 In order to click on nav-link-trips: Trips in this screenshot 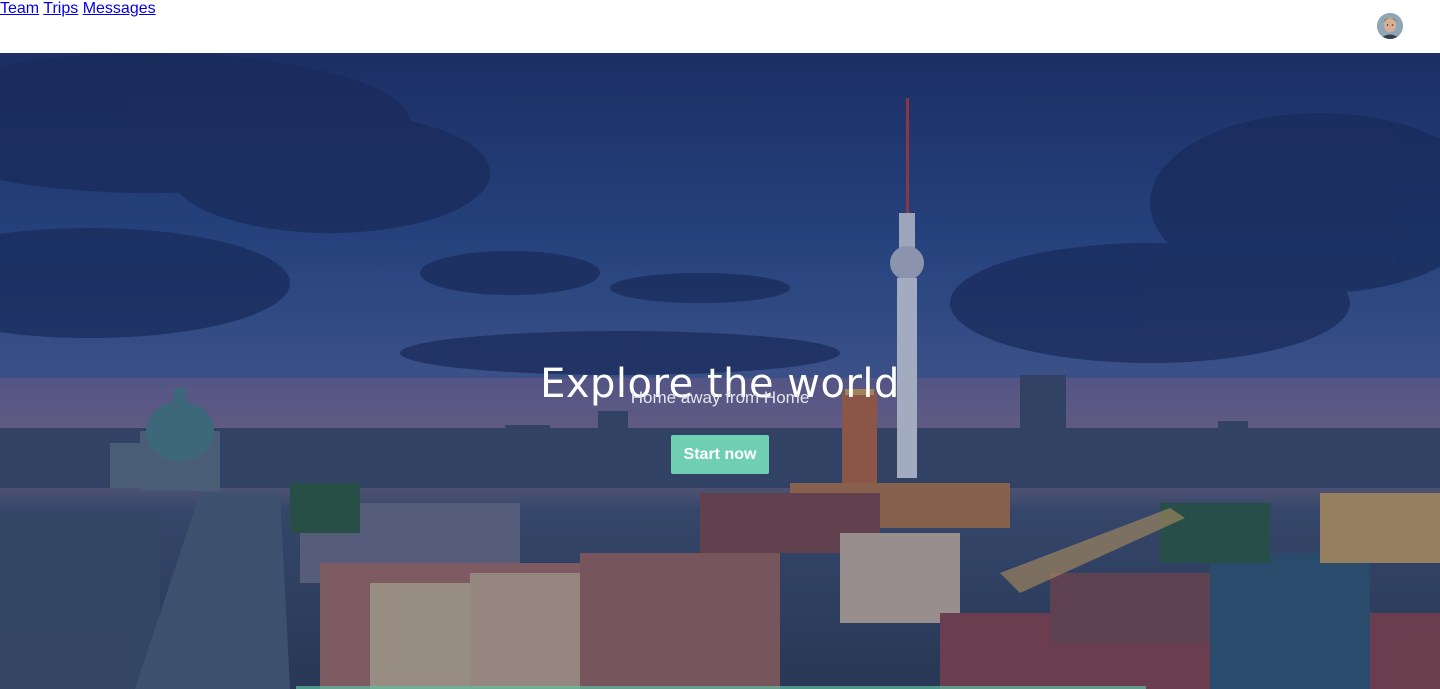, I will do `click(60, 8)`.